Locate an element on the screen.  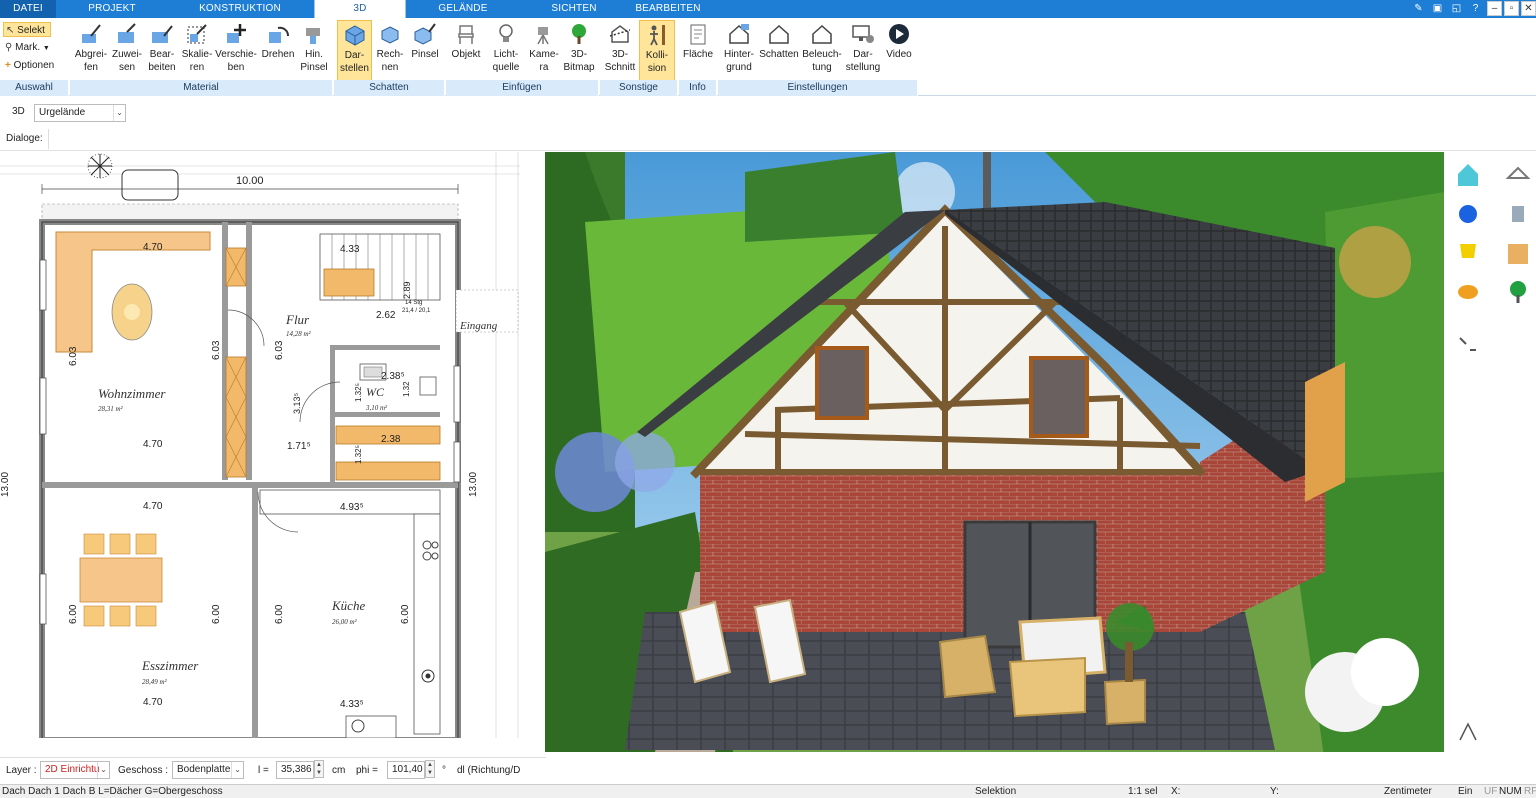
dialog-label: Dialoge: is located at coordinates (24, 138).